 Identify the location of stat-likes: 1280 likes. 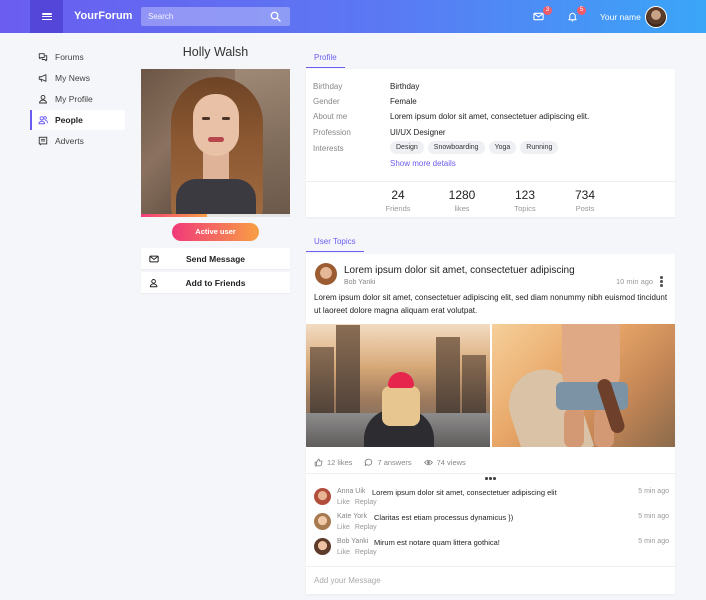
(462, 200).